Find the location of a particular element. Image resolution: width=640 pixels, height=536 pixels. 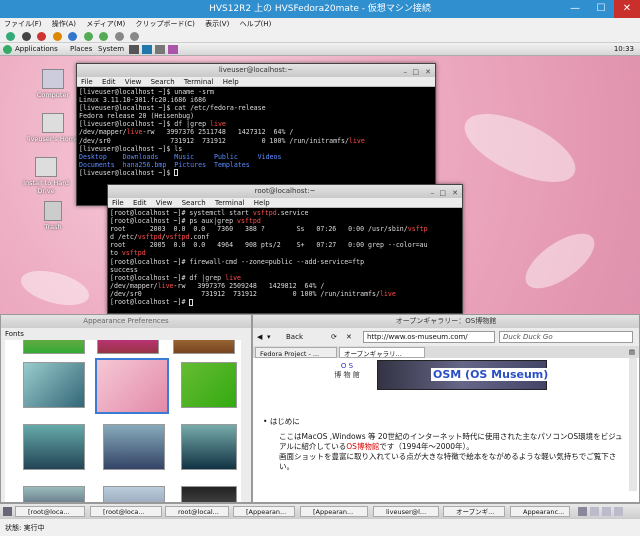

clock: 10:33 is located at coordinates (624, 49).